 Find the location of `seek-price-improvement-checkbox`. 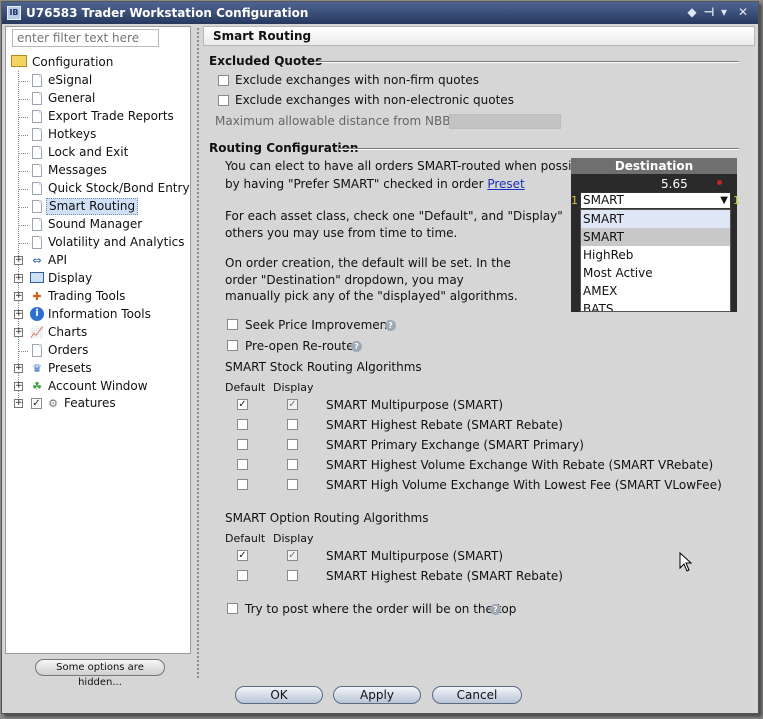

seek-price-improvement-checkbox is located at coordinates (232, 324).